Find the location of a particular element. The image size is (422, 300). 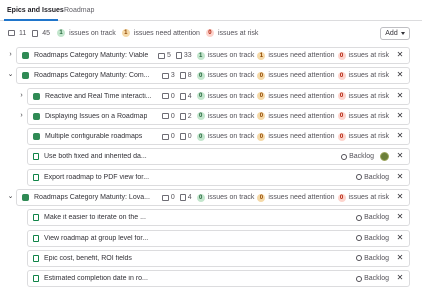

tab-roadmap: Roadmap is located at coordinates (79, 10).